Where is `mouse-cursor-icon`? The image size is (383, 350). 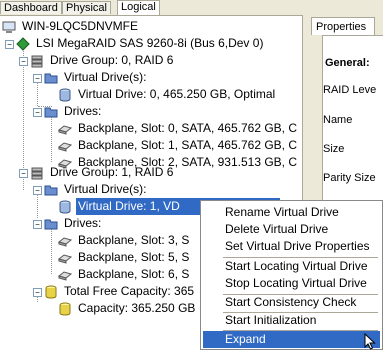
mouse-cursor-icon is located at coordinates (370, 341).